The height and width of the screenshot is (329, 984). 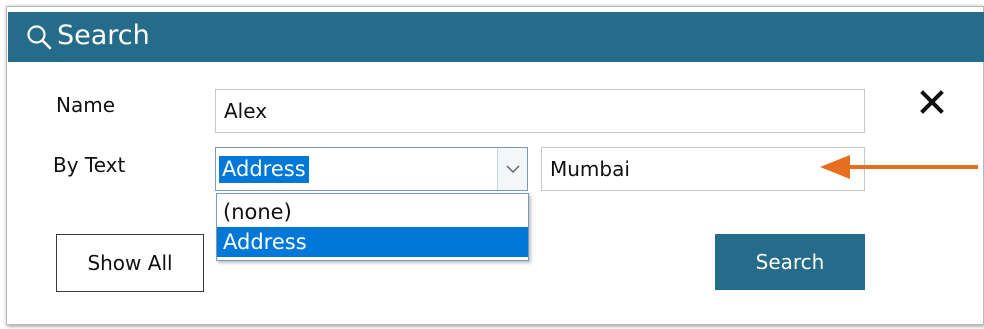 I want to click on annotation-arrow-icon, so click(x=899, y=167).